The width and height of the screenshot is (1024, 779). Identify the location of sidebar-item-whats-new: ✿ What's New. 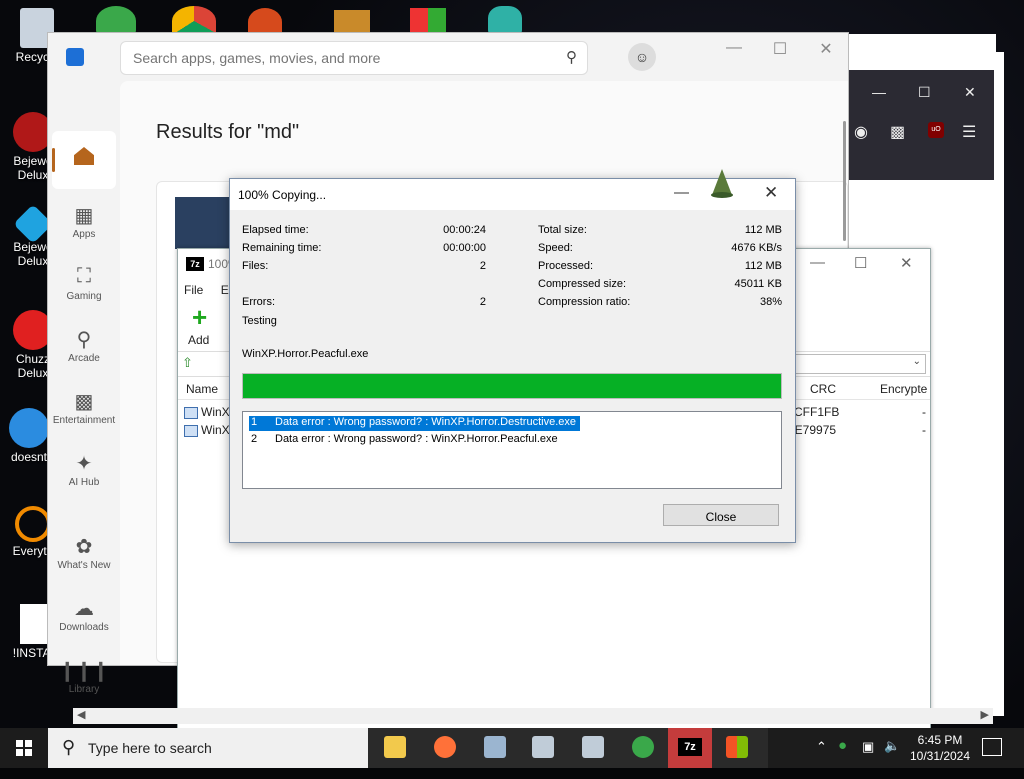
(84, 552).